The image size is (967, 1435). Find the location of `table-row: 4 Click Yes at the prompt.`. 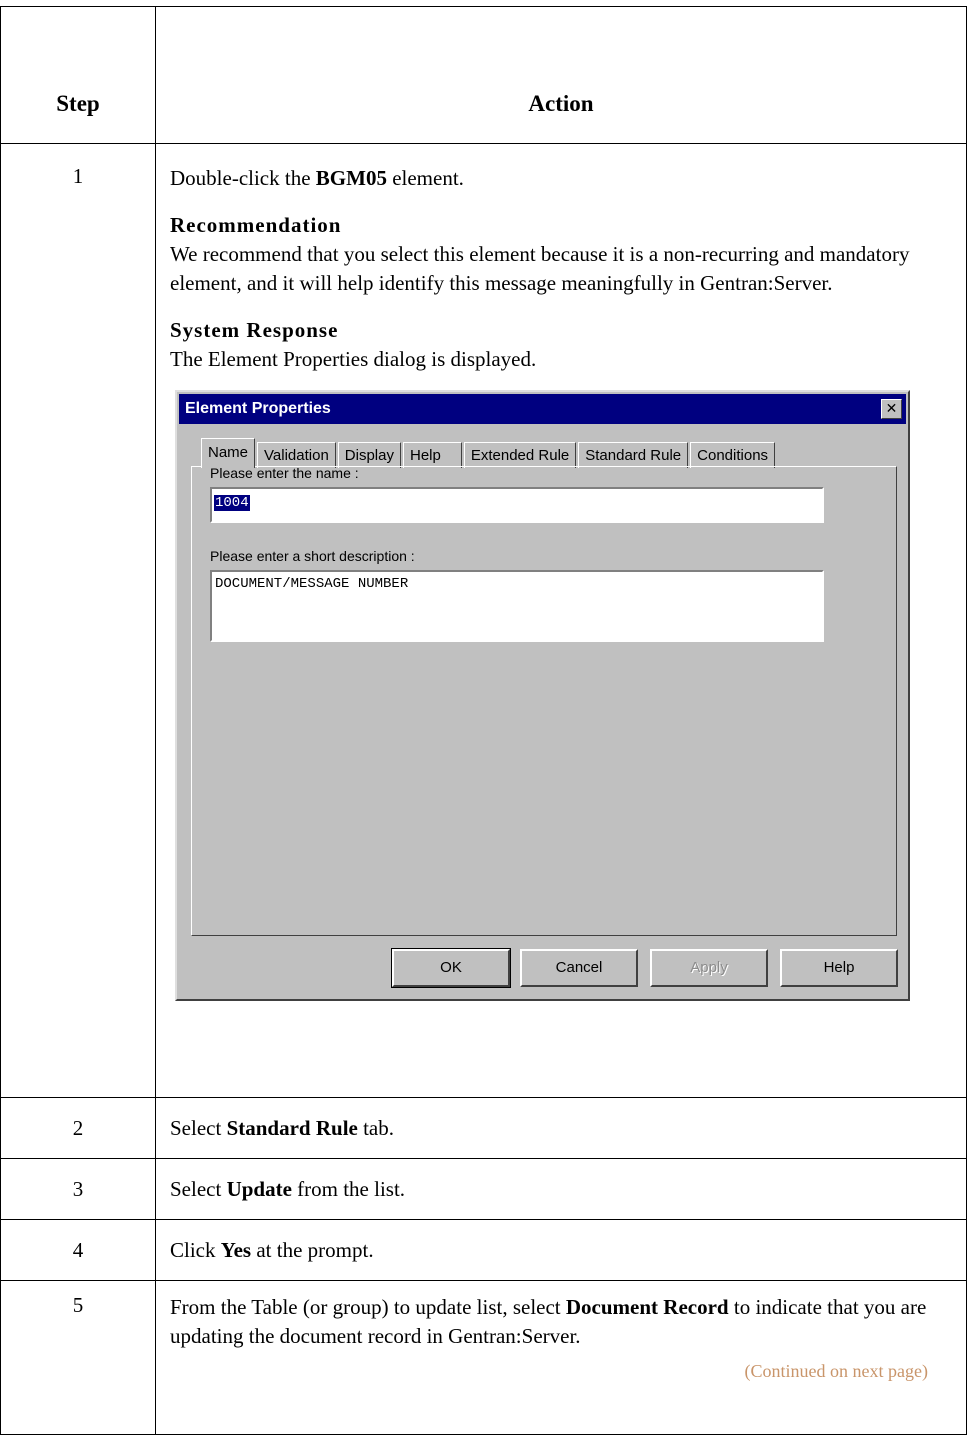

table-row: 4 Click Yes at the prompt. is located at coordinates (483, 1250).